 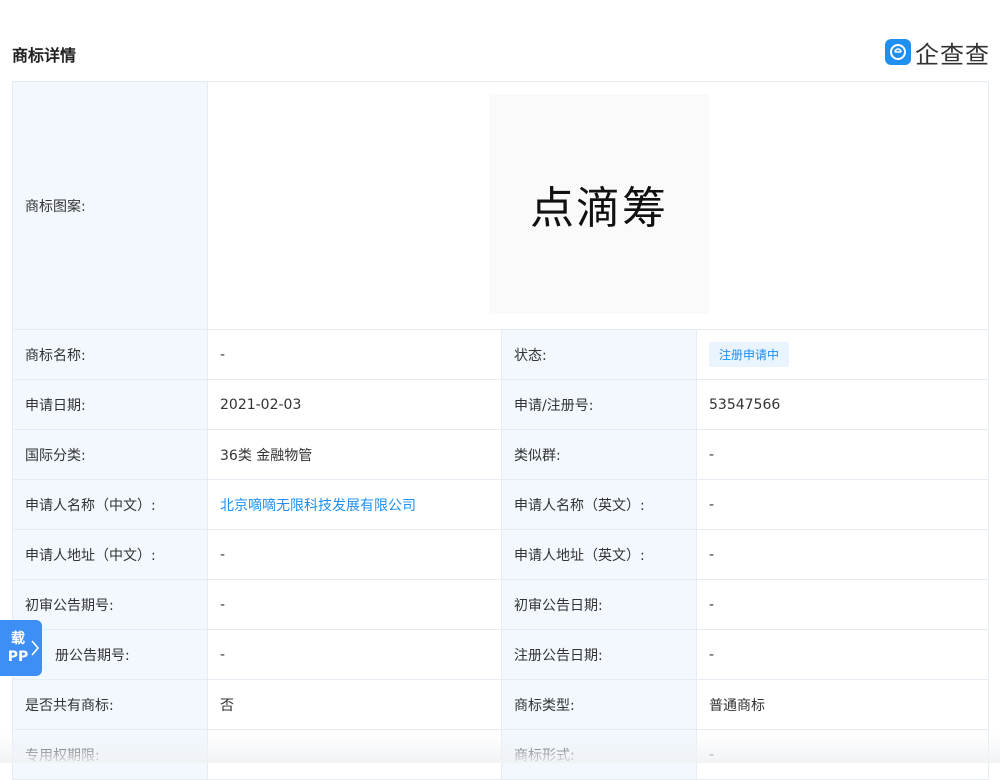 What do you see at coordinates (110, 354) in the screenshot?
I see `label-trademark-name: 商标名称:` at bounding box center [110, 354].